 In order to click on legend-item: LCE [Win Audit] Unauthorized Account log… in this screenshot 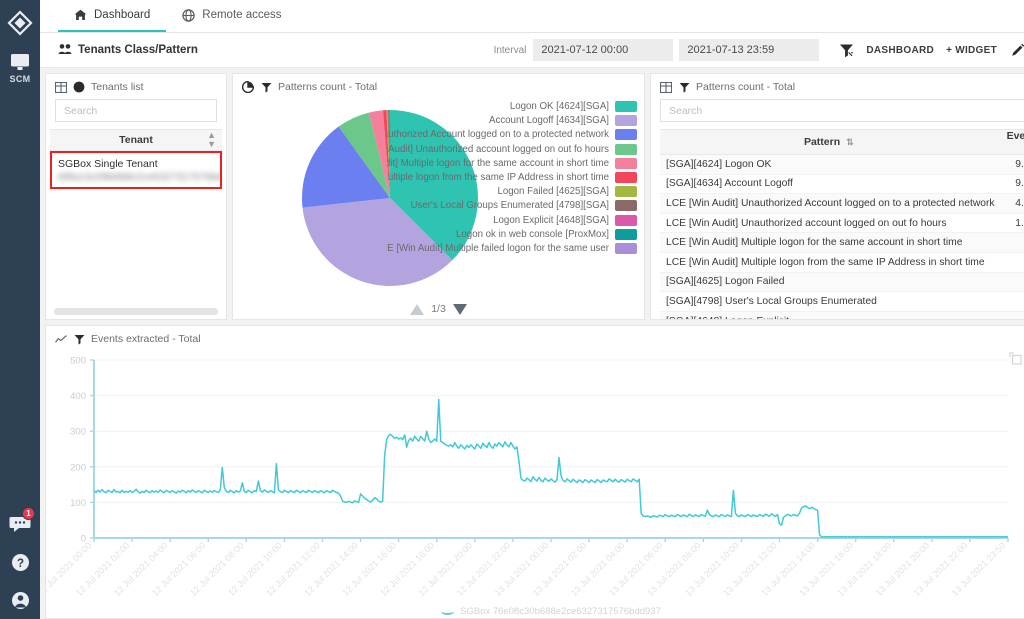, I will do `click(512, 135)`.